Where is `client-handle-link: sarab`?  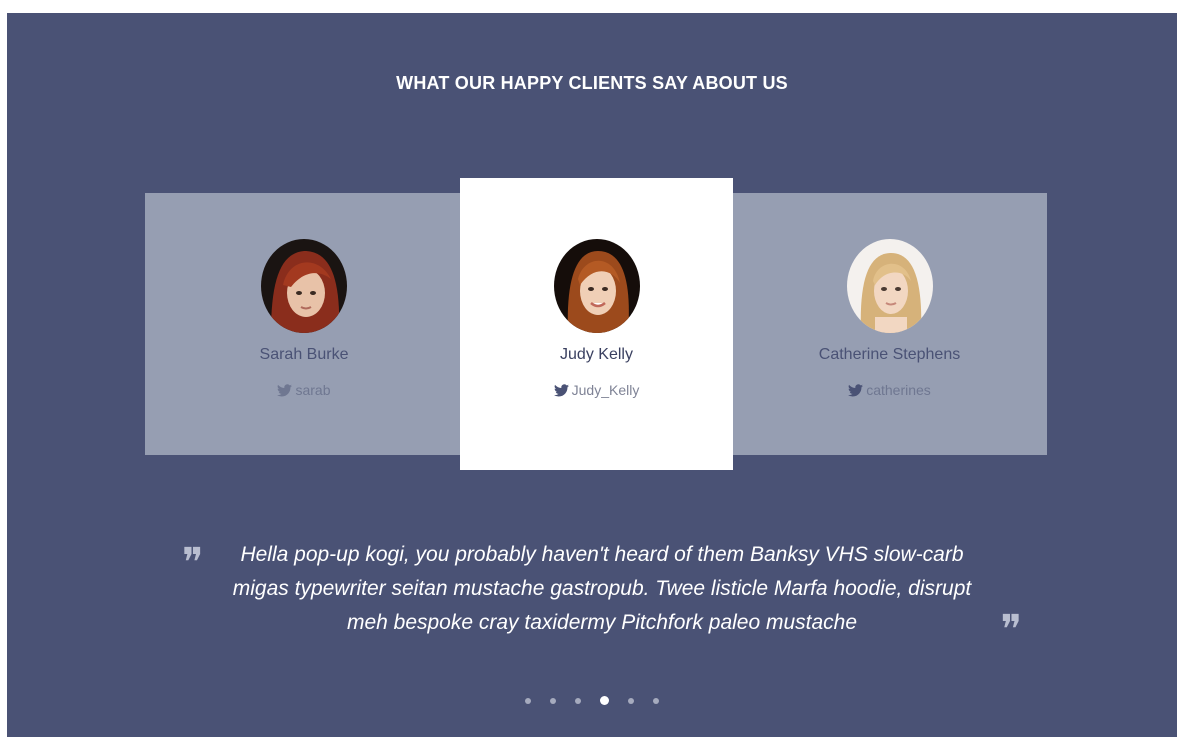 client-handle-link: sarab is located at coordinates (304, 390).